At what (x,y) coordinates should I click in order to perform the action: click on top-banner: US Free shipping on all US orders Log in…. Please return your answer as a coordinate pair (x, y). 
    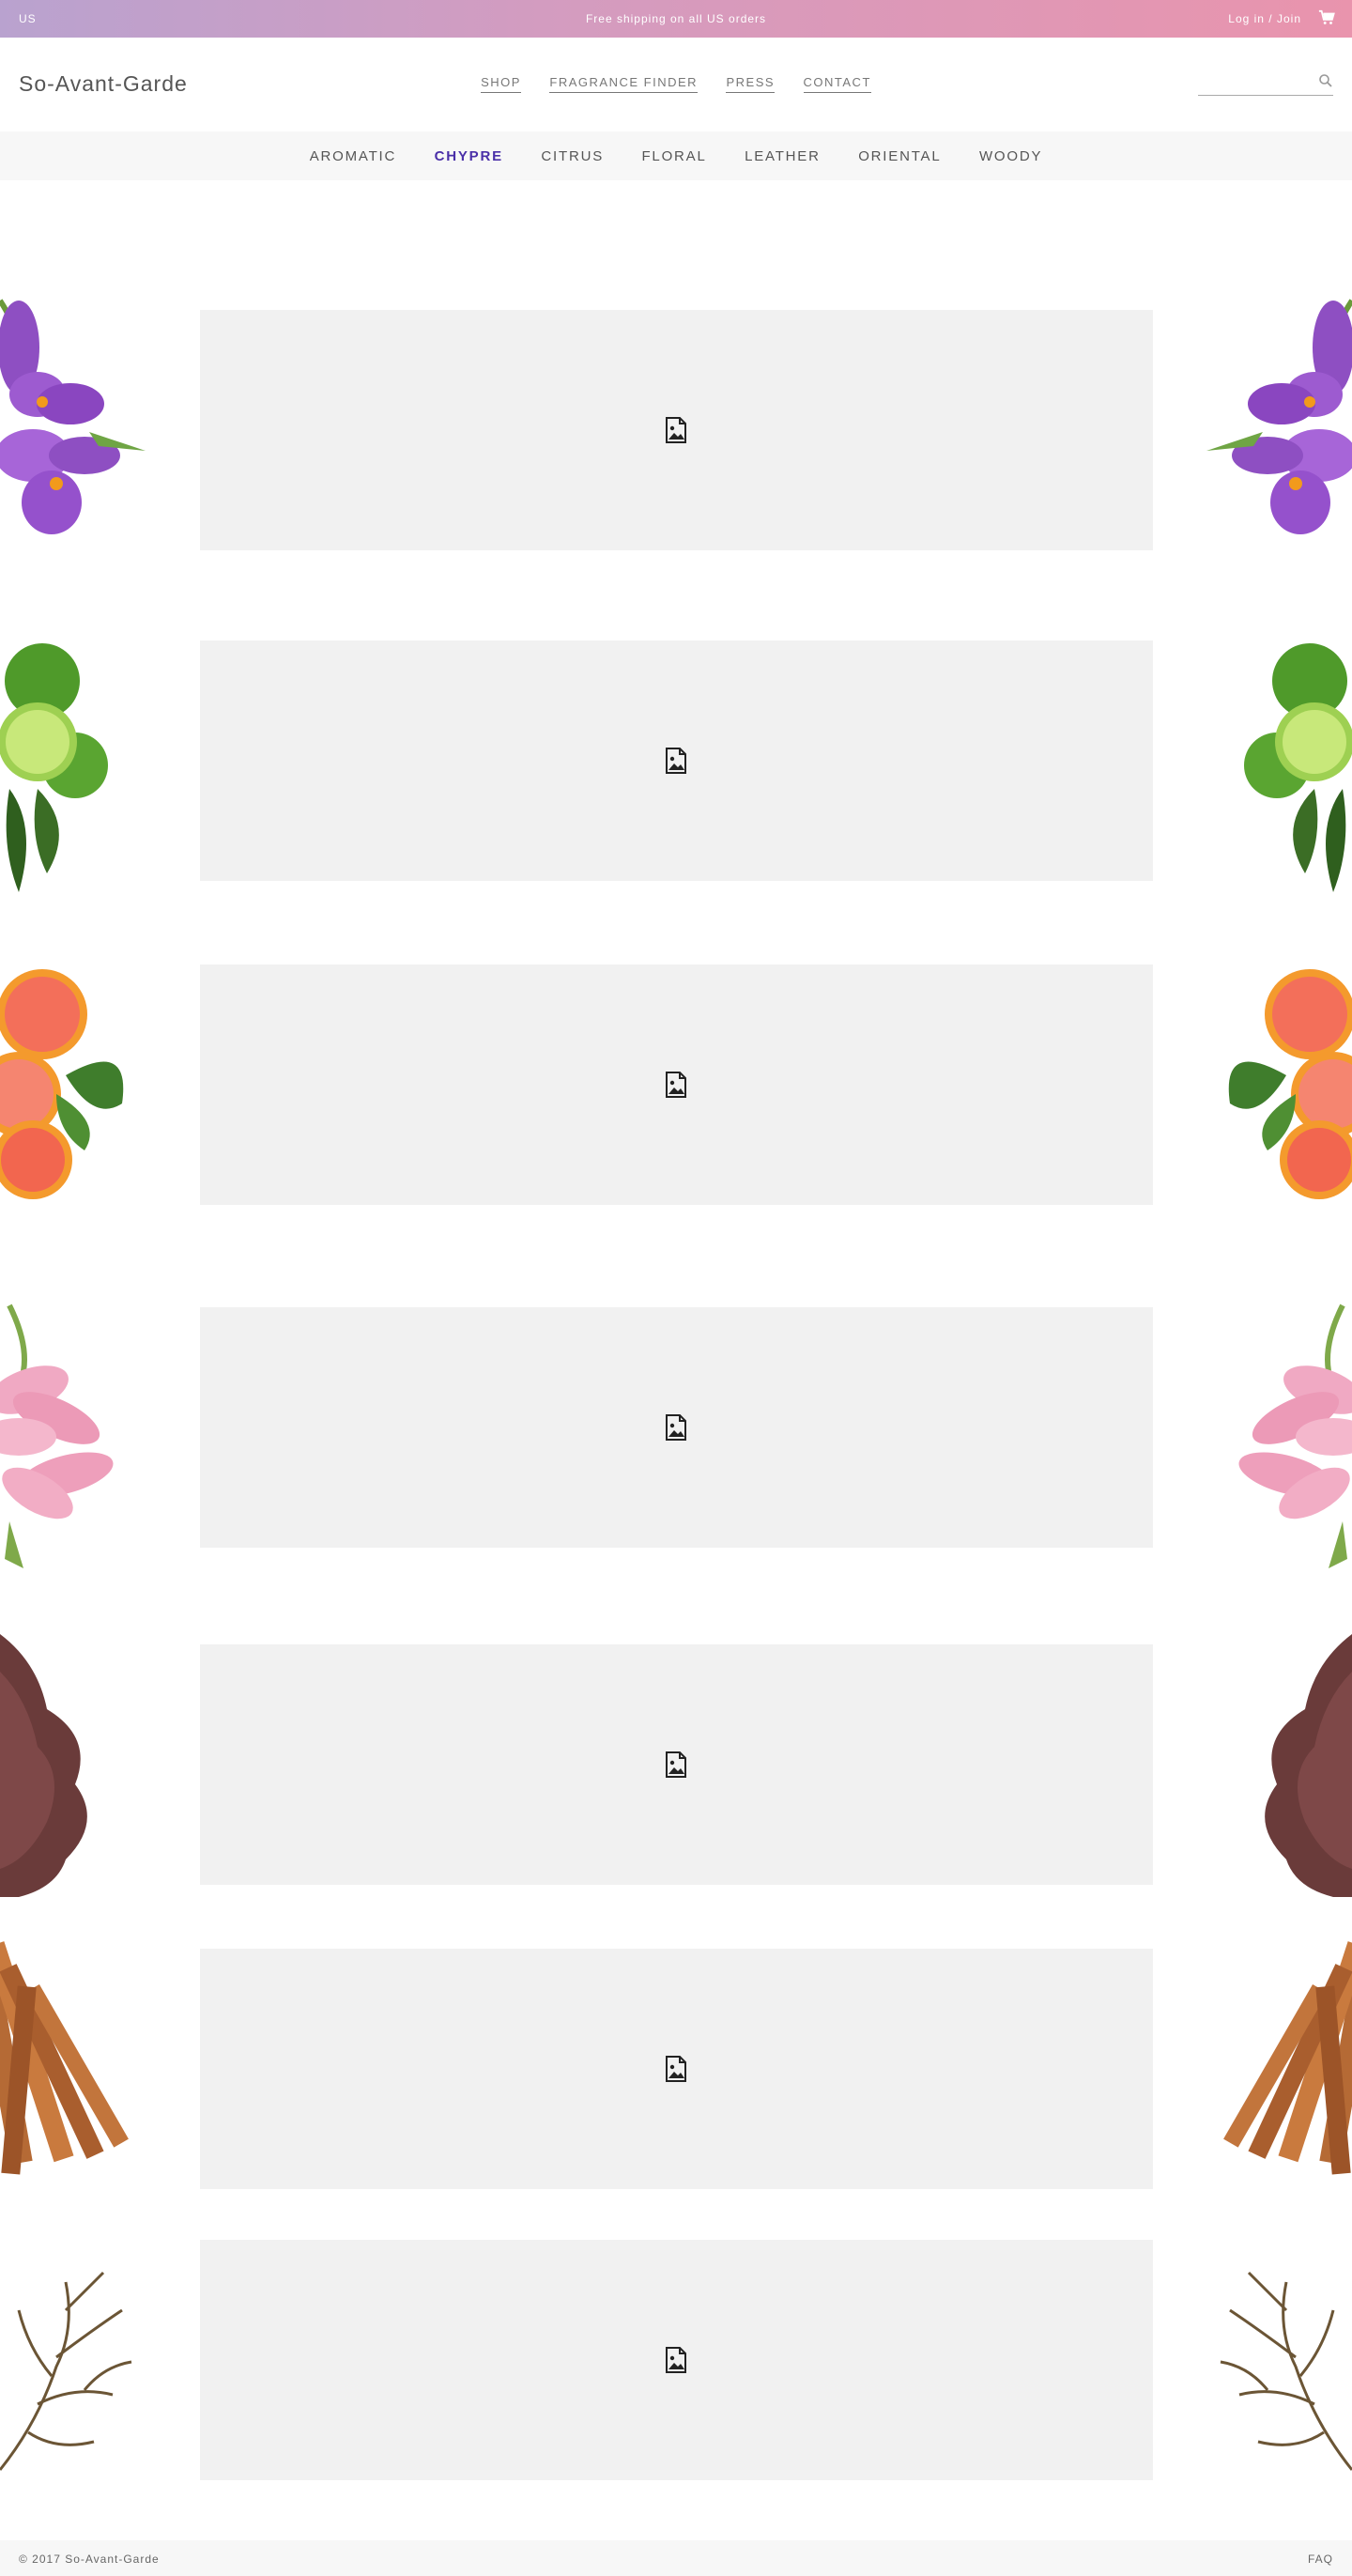
    Looking at the image, I should click on (676, 19).